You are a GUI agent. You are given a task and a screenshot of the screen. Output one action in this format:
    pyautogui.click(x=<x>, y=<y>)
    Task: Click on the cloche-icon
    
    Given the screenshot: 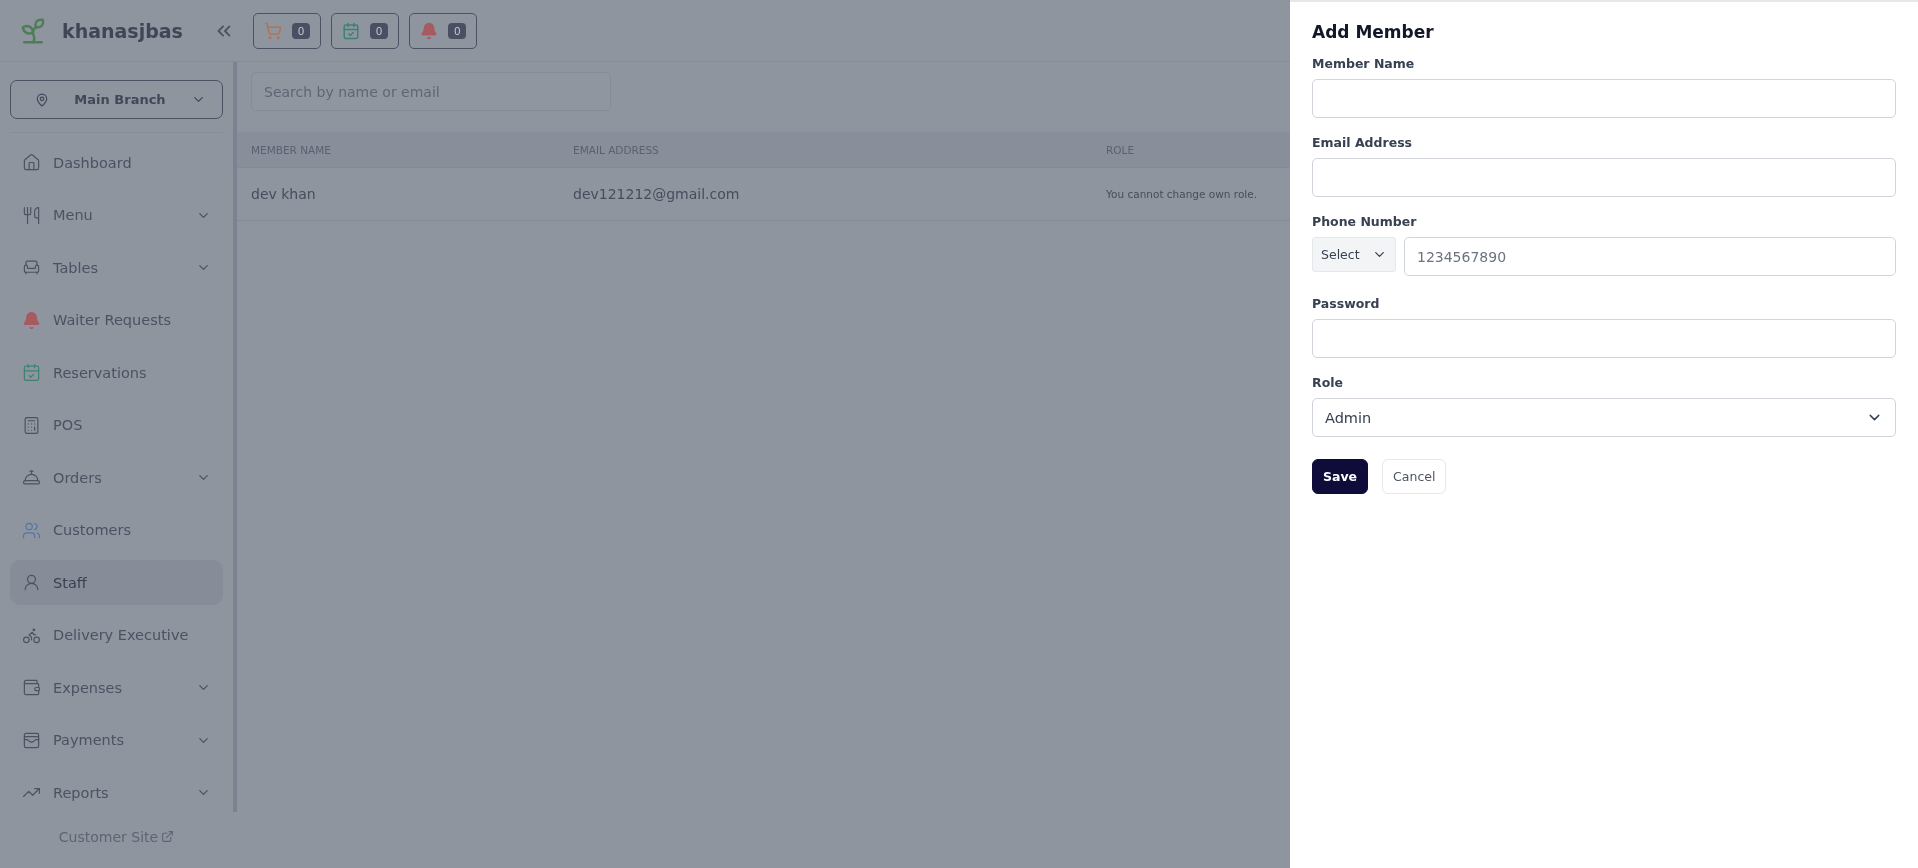 What is the action you would take?
    pyautogui.click(x=31, y=477)
    